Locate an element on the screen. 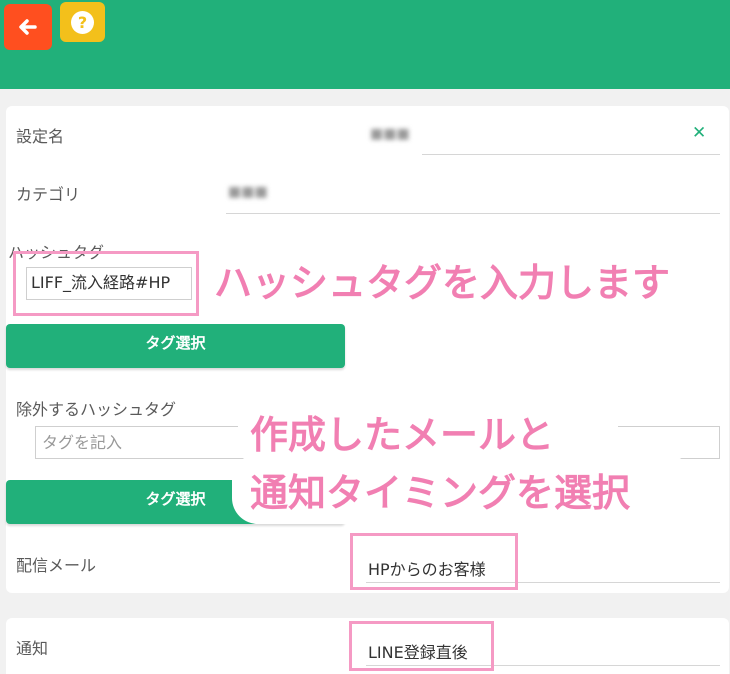 The height and width of the screenshot is (674, 730). mail-callout-line1: 作成したメールと is located at coordinates (402, 435).